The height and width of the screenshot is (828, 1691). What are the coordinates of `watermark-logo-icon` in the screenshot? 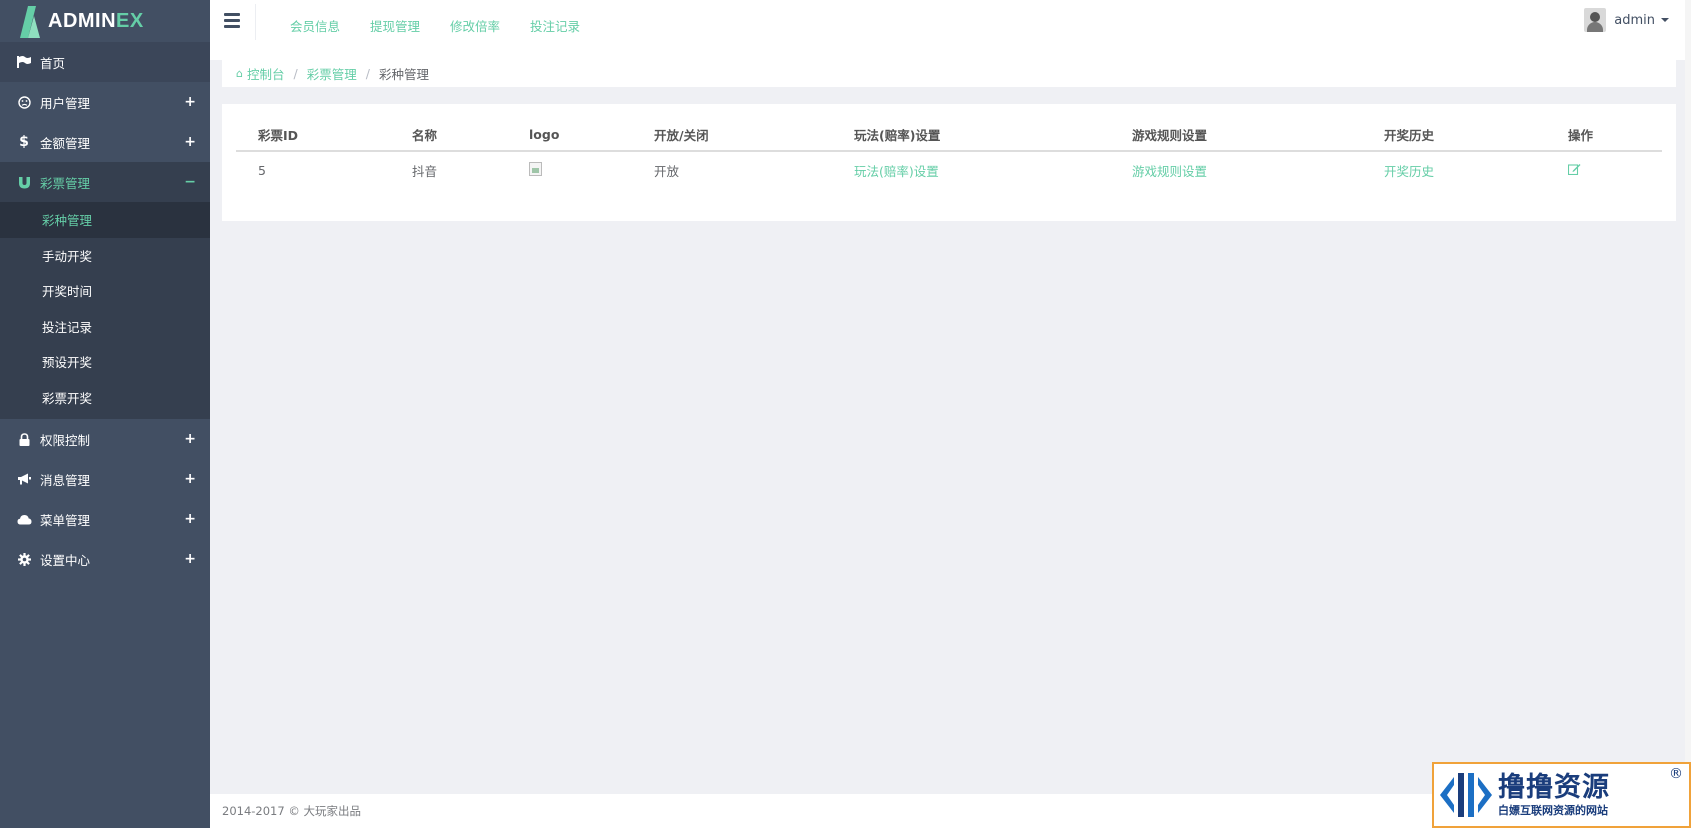 It's located at (1466, 795).